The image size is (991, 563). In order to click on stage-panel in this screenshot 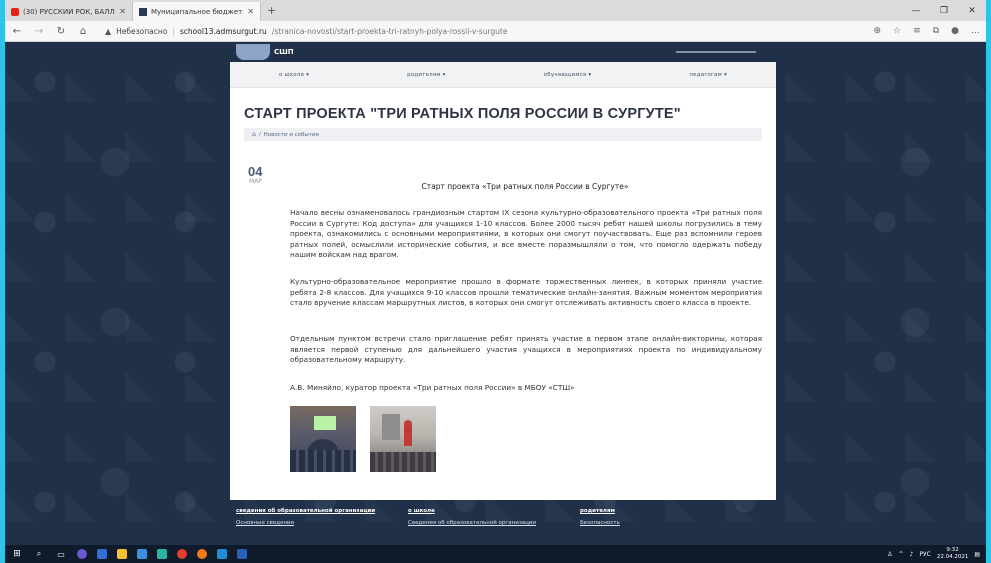, I will do `click(391, 427)`.